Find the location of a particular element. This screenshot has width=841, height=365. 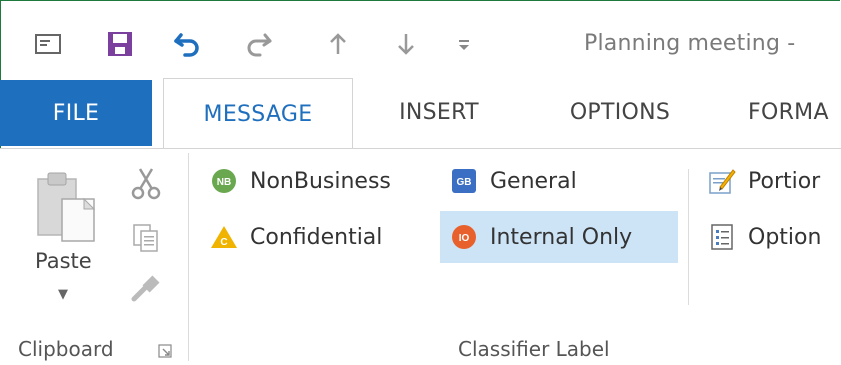

nonbusiness-badge-text: NB is located at coordinates (224, 182).